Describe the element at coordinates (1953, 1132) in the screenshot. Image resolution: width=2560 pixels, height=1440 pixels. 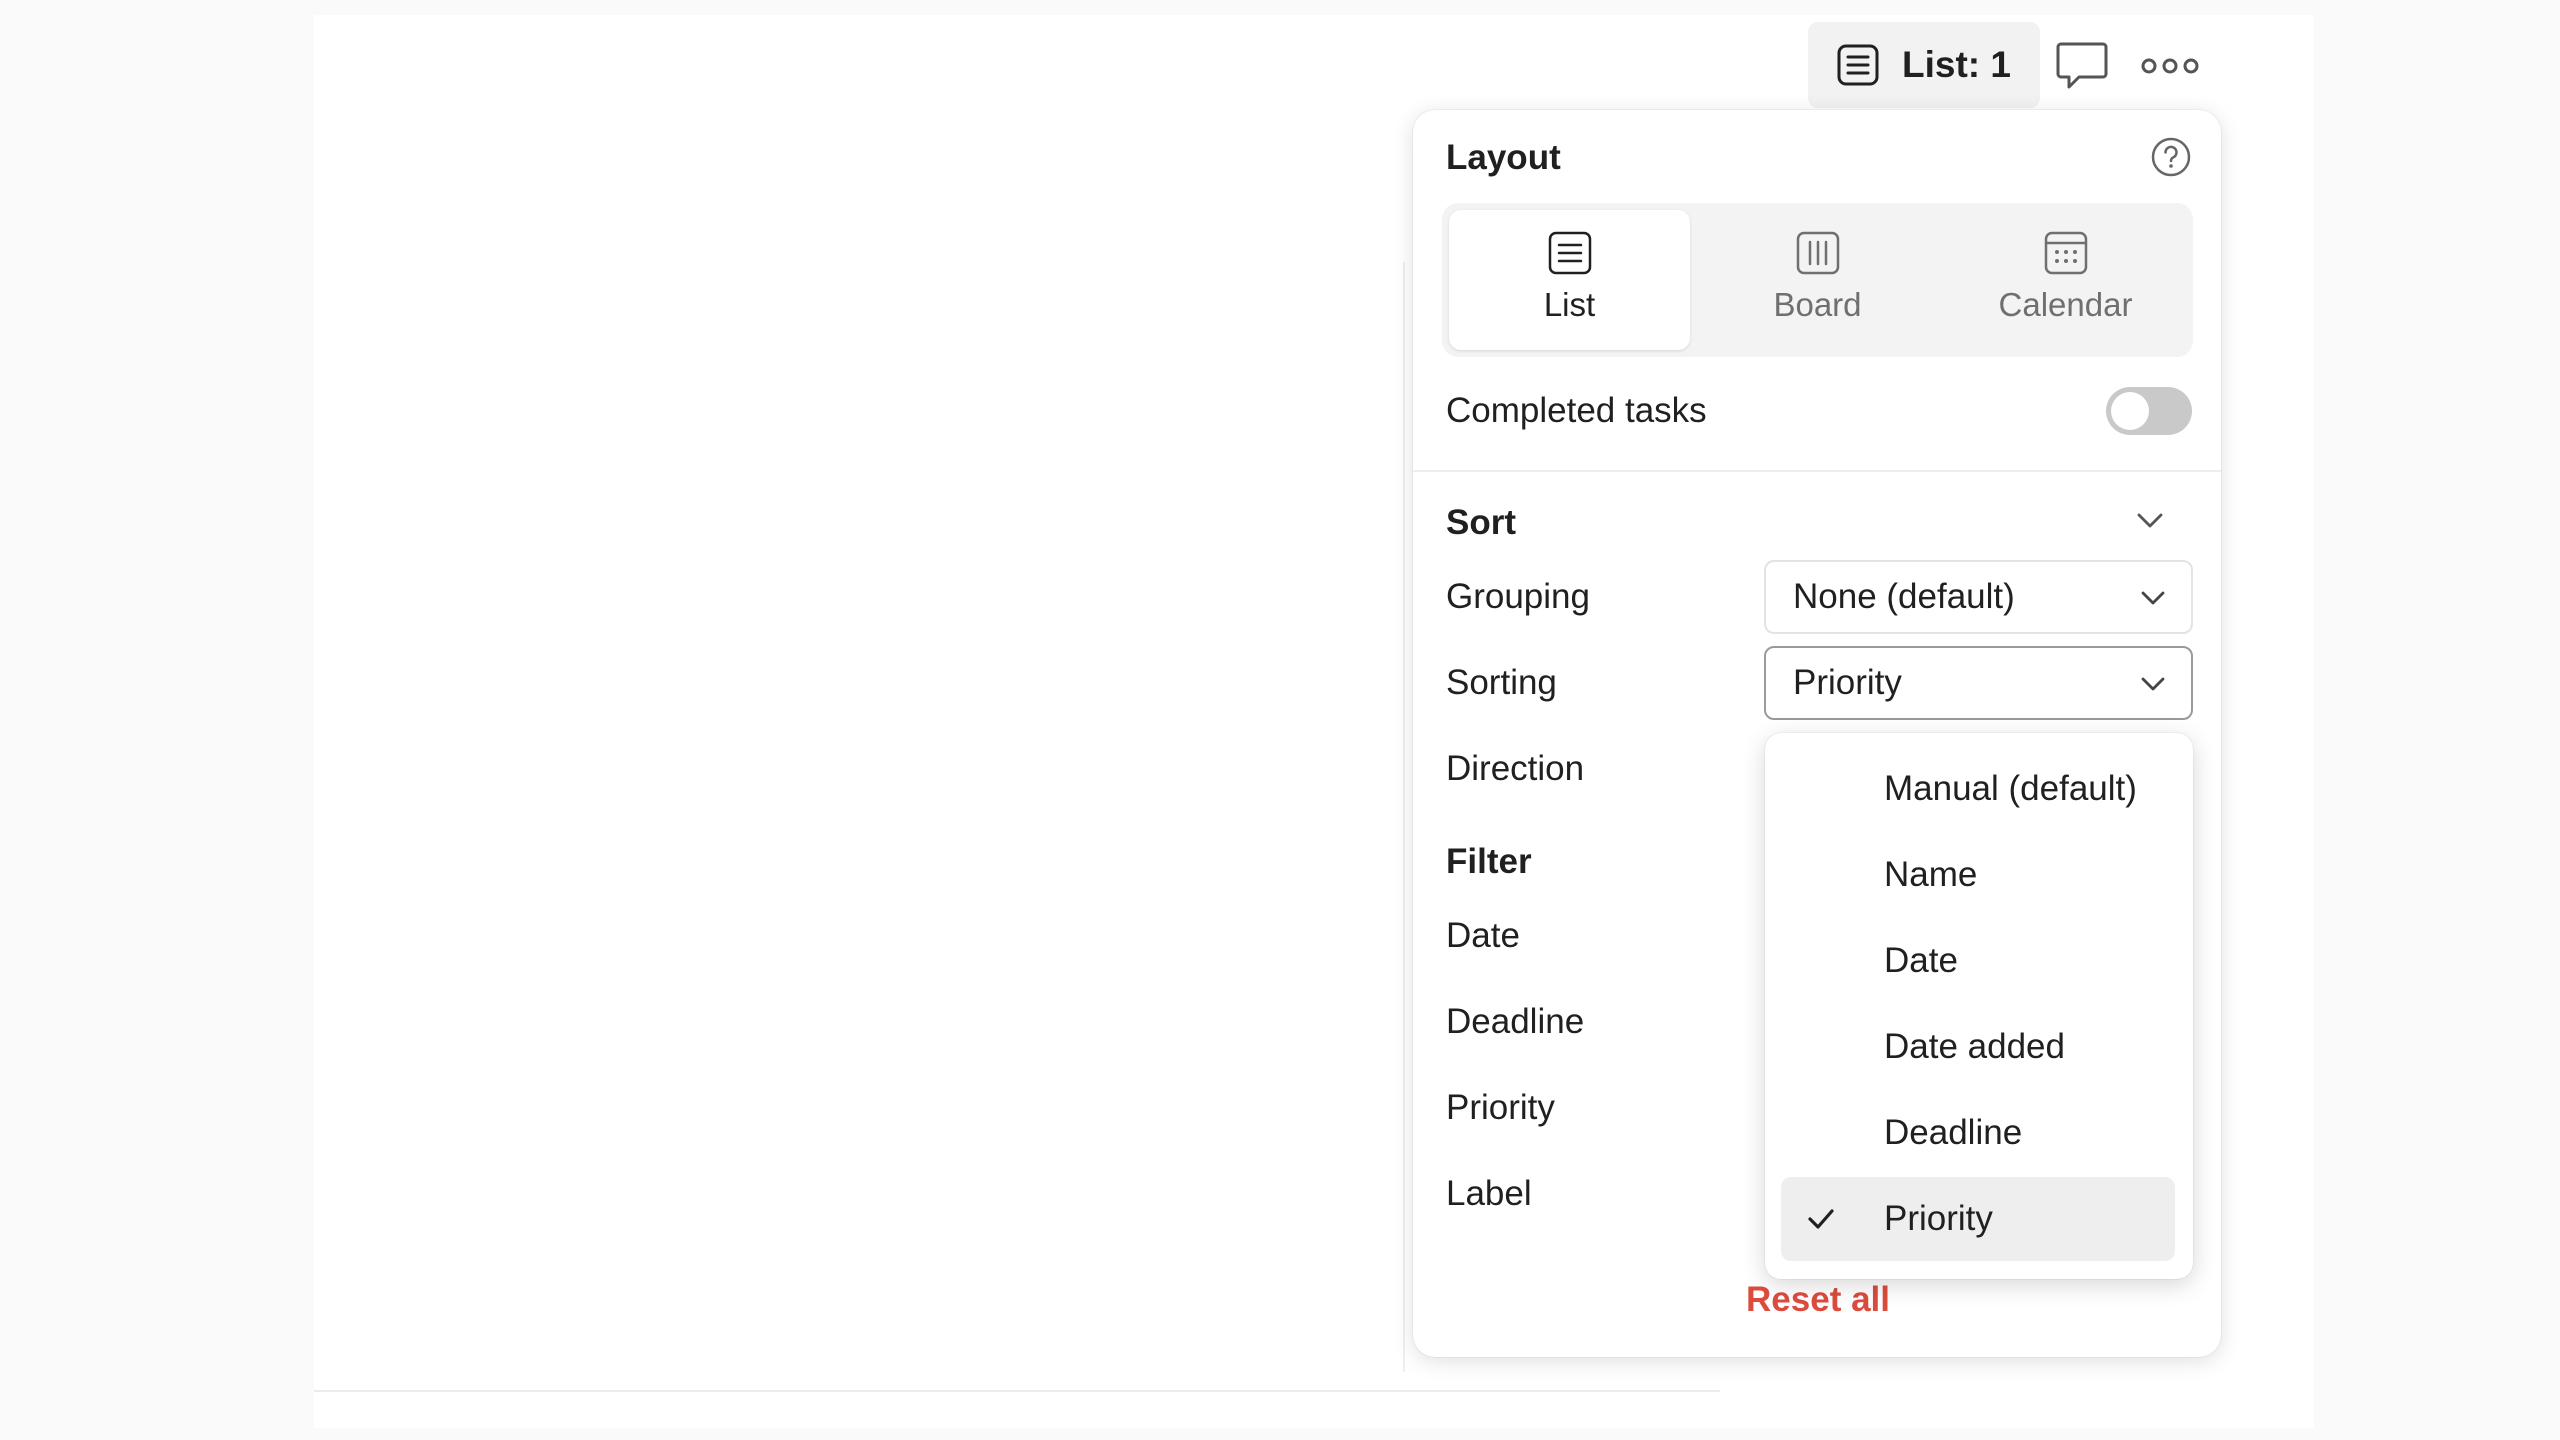
I see `menu-item-label: Deadline` at that location.